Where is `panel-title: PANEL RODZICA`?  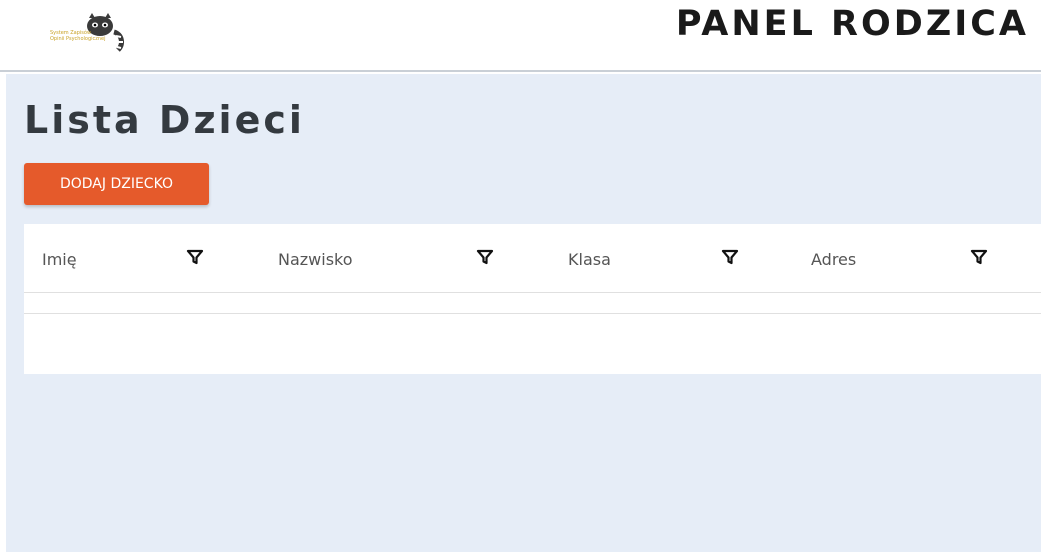
panel-title: PANEL RODZICA is located at coordinates (852, 24).